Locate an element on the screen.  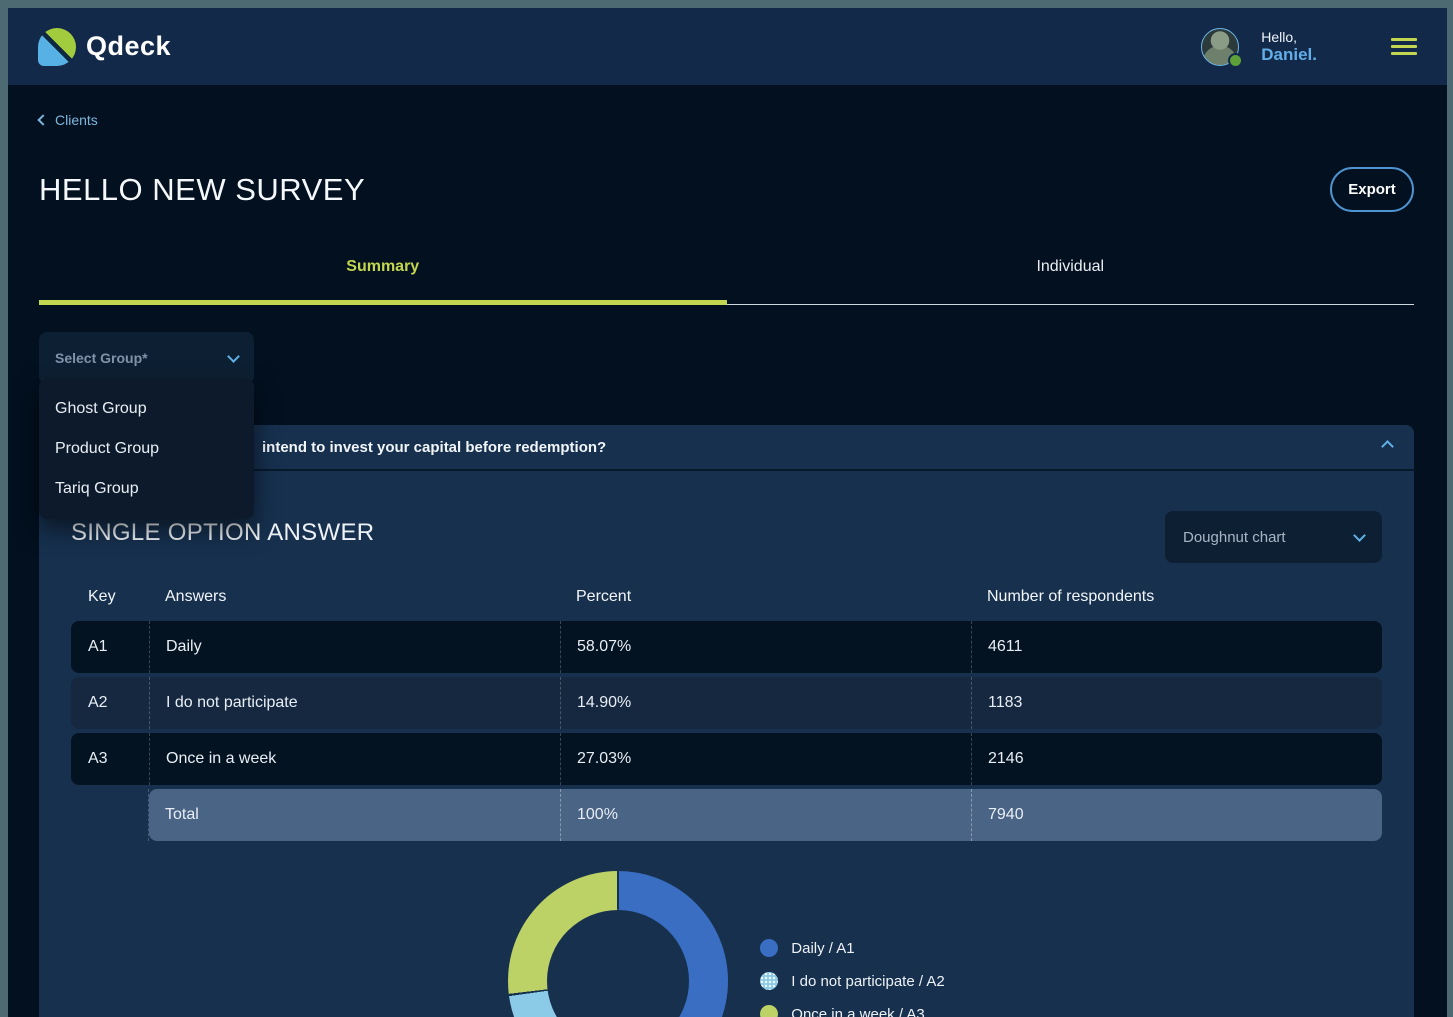
tab-bar: Summary Individual is located at coordinates (726, 274).